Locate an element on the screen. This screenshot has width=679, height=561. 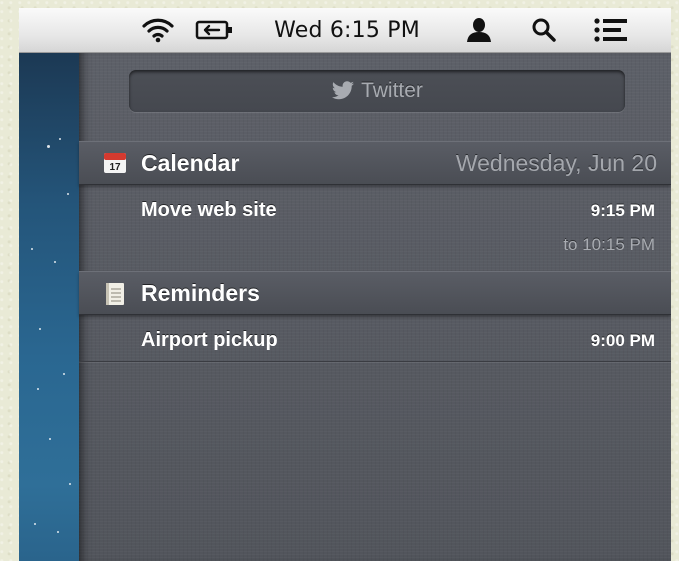
twitter-share-button: Twitter is located at coordinates (377, 91).